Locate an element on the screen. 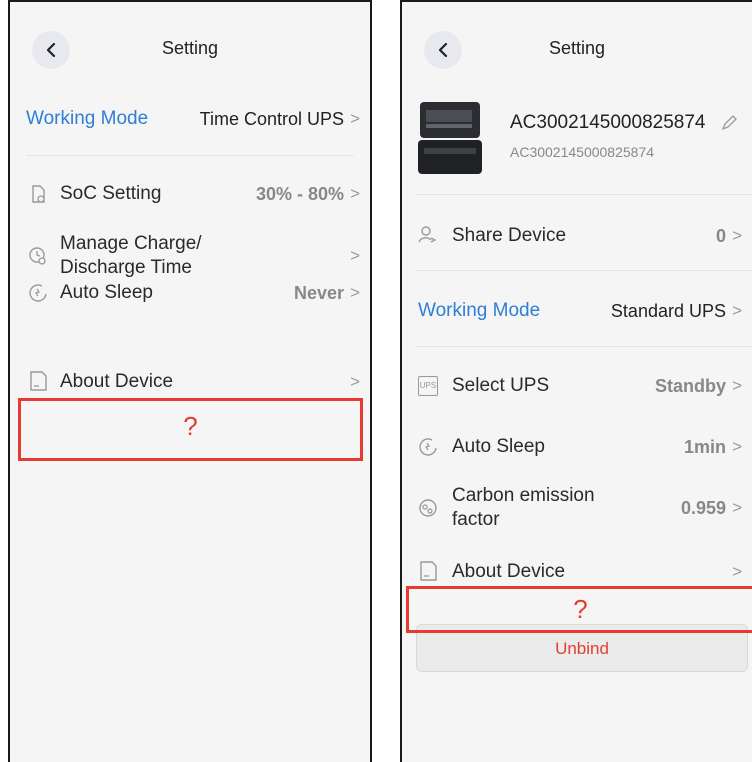 The height and width of the screenshot is (762, 752). device-image is located at coordinates (452, 139).